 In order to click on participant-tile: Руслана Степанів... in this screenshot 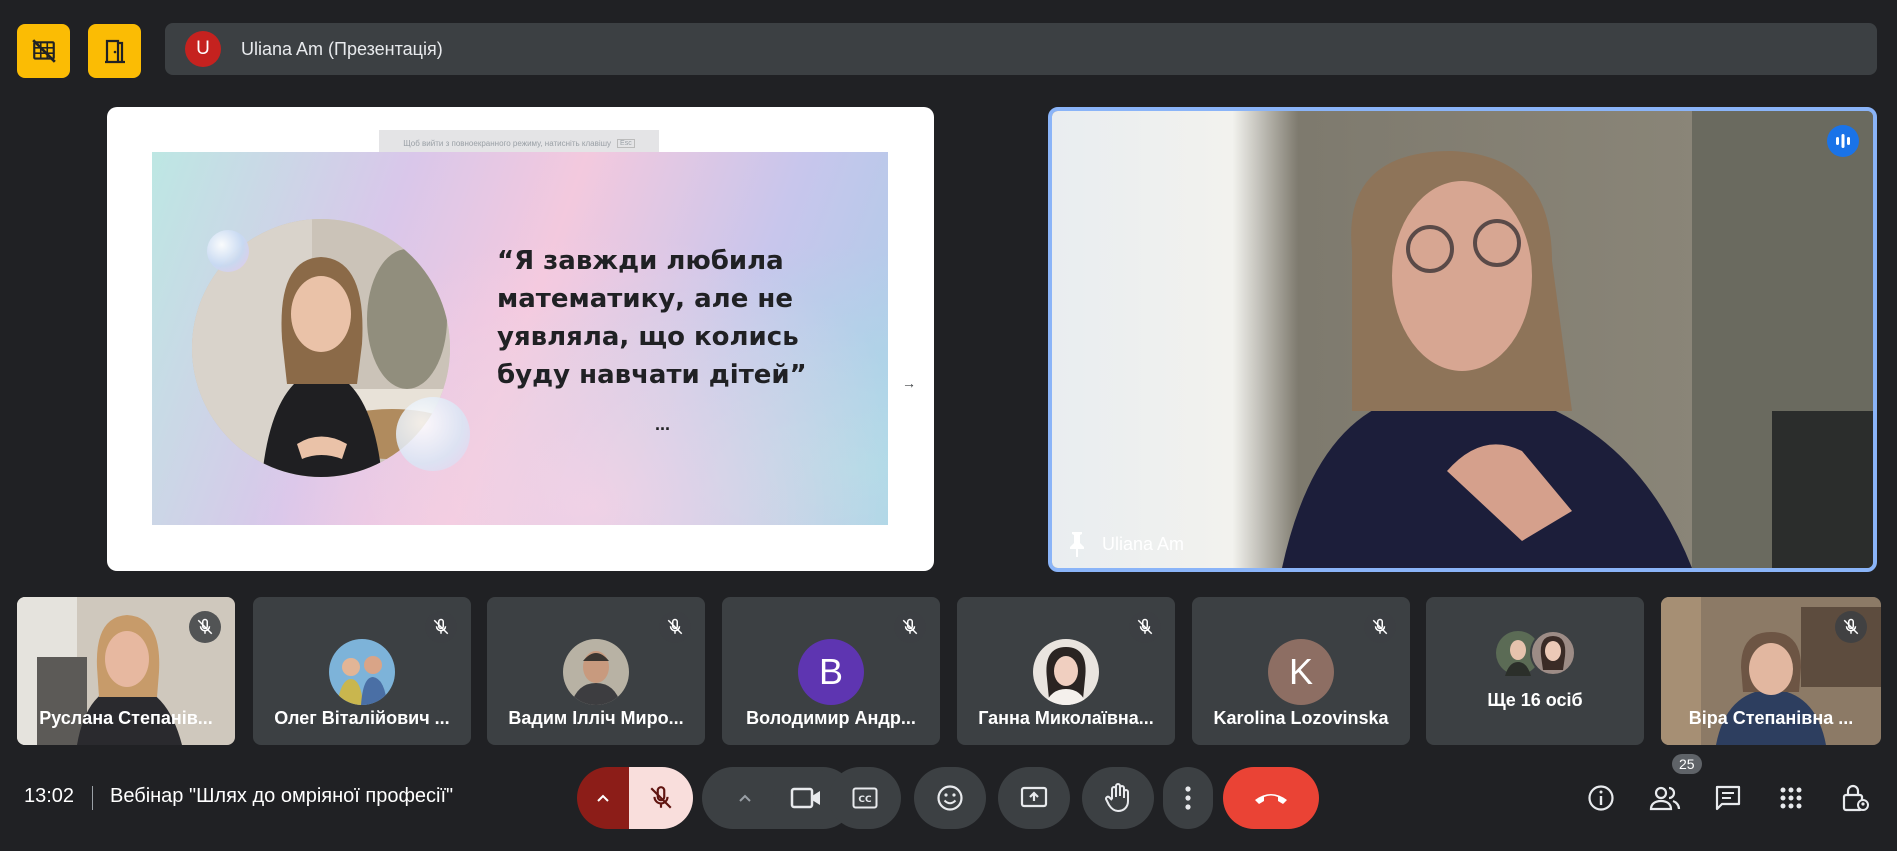, I will do `click(126, 671)`.